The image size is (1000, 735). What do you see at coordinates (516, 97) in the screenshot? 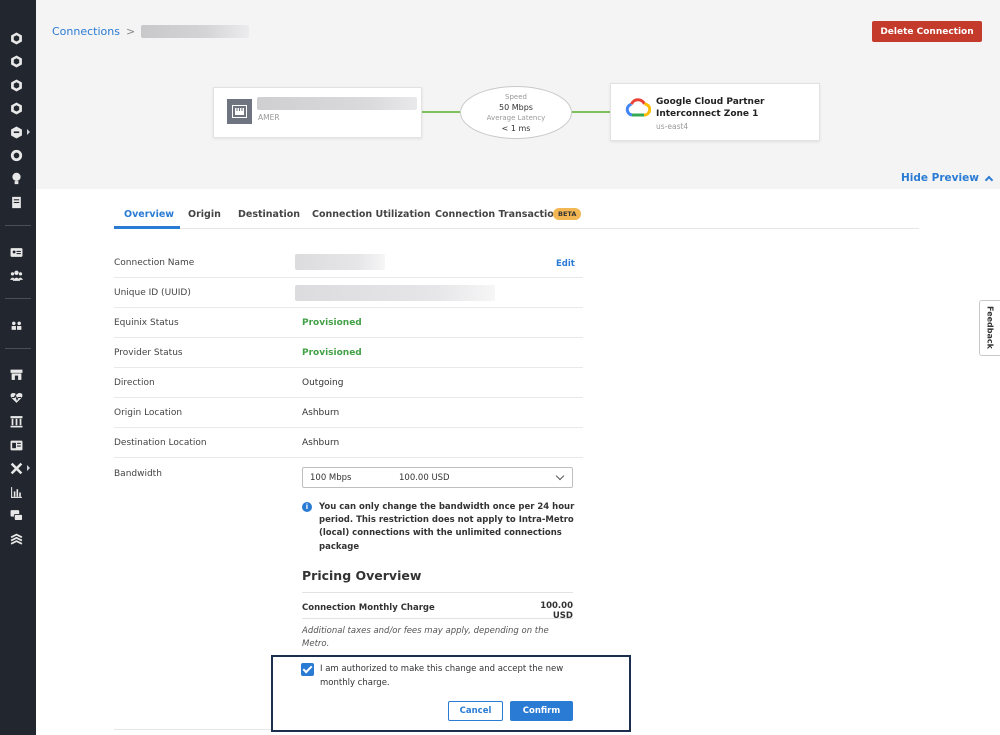
I see `speed-label: Speed` at bounding box center [516, 97].